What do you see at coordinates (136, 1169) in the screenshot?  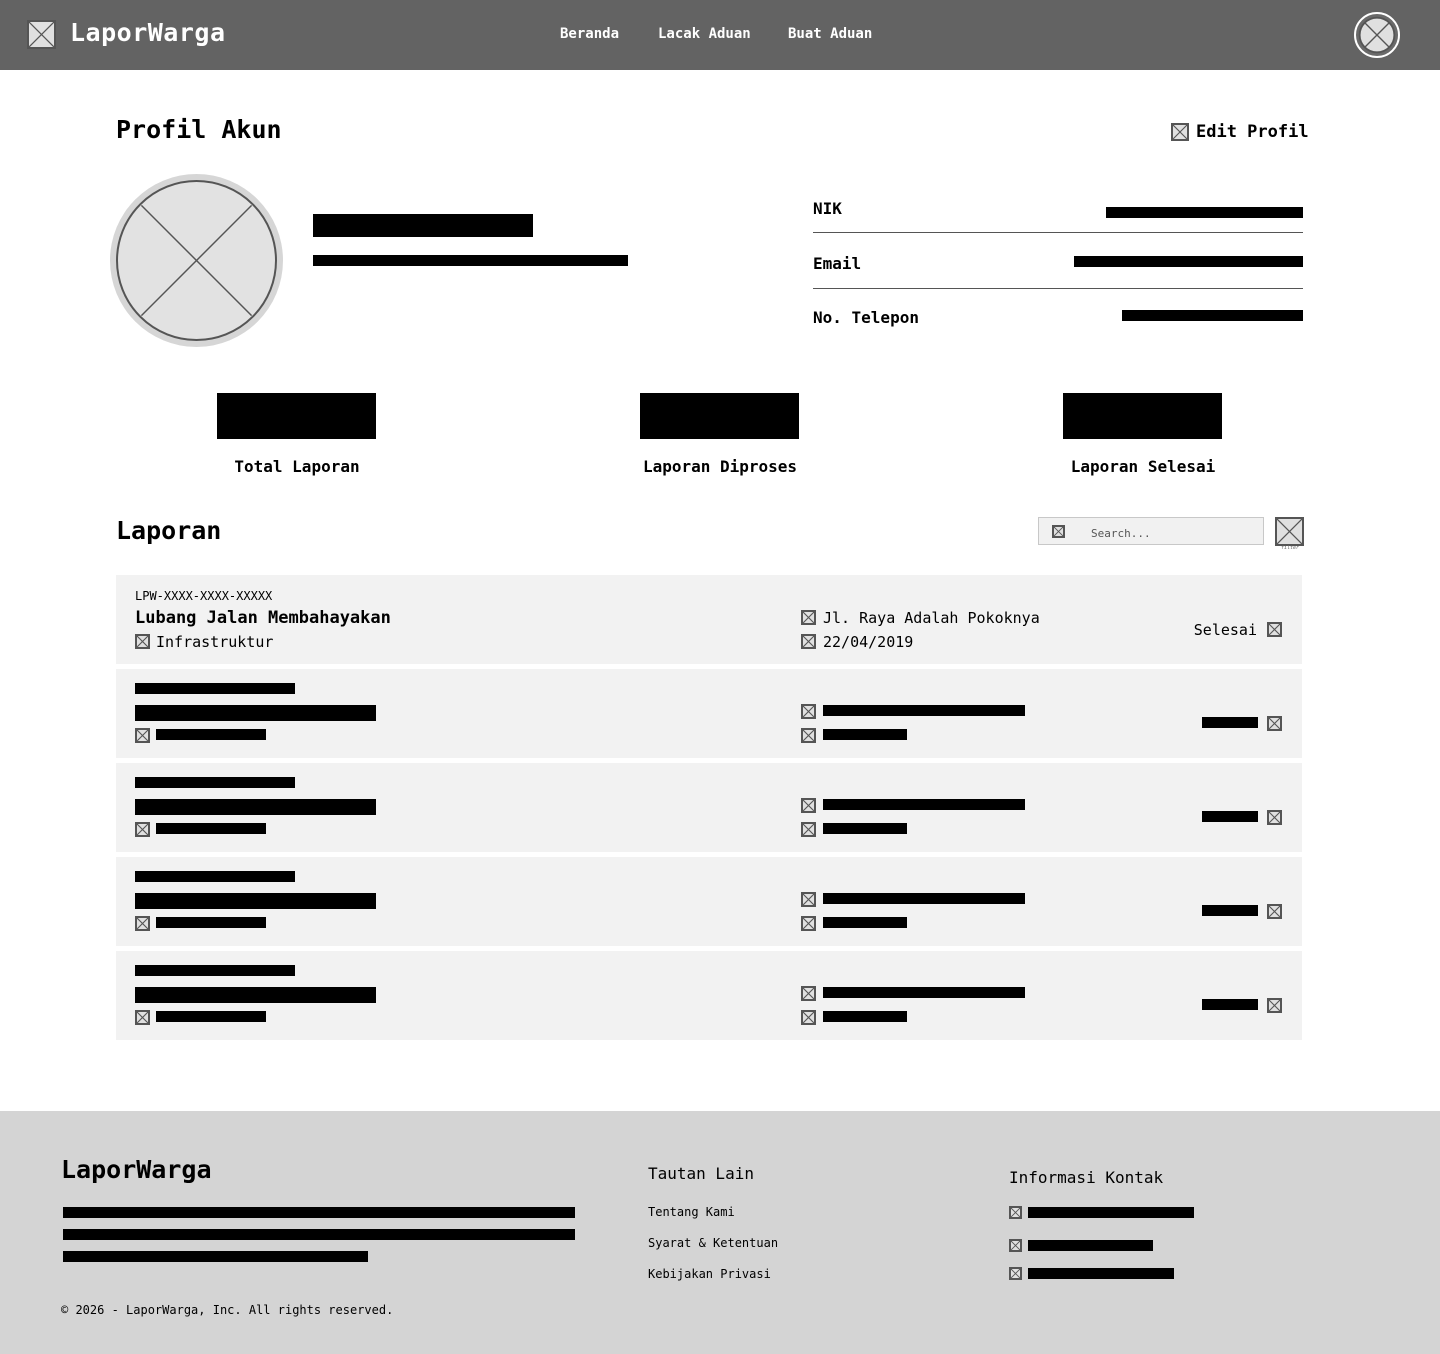 I see `footer-brand: LaporWarga` at bounding box center [136, 1169].